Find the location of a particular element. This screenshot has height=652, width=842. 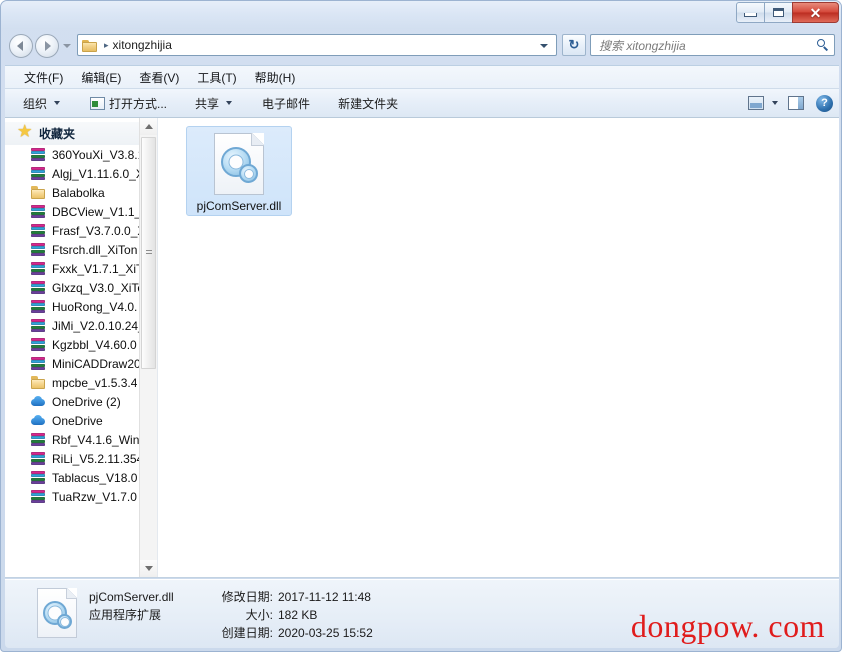

sidebar-item-onedrive-2: OneDrive (2) is located at coordinates (81, 401).